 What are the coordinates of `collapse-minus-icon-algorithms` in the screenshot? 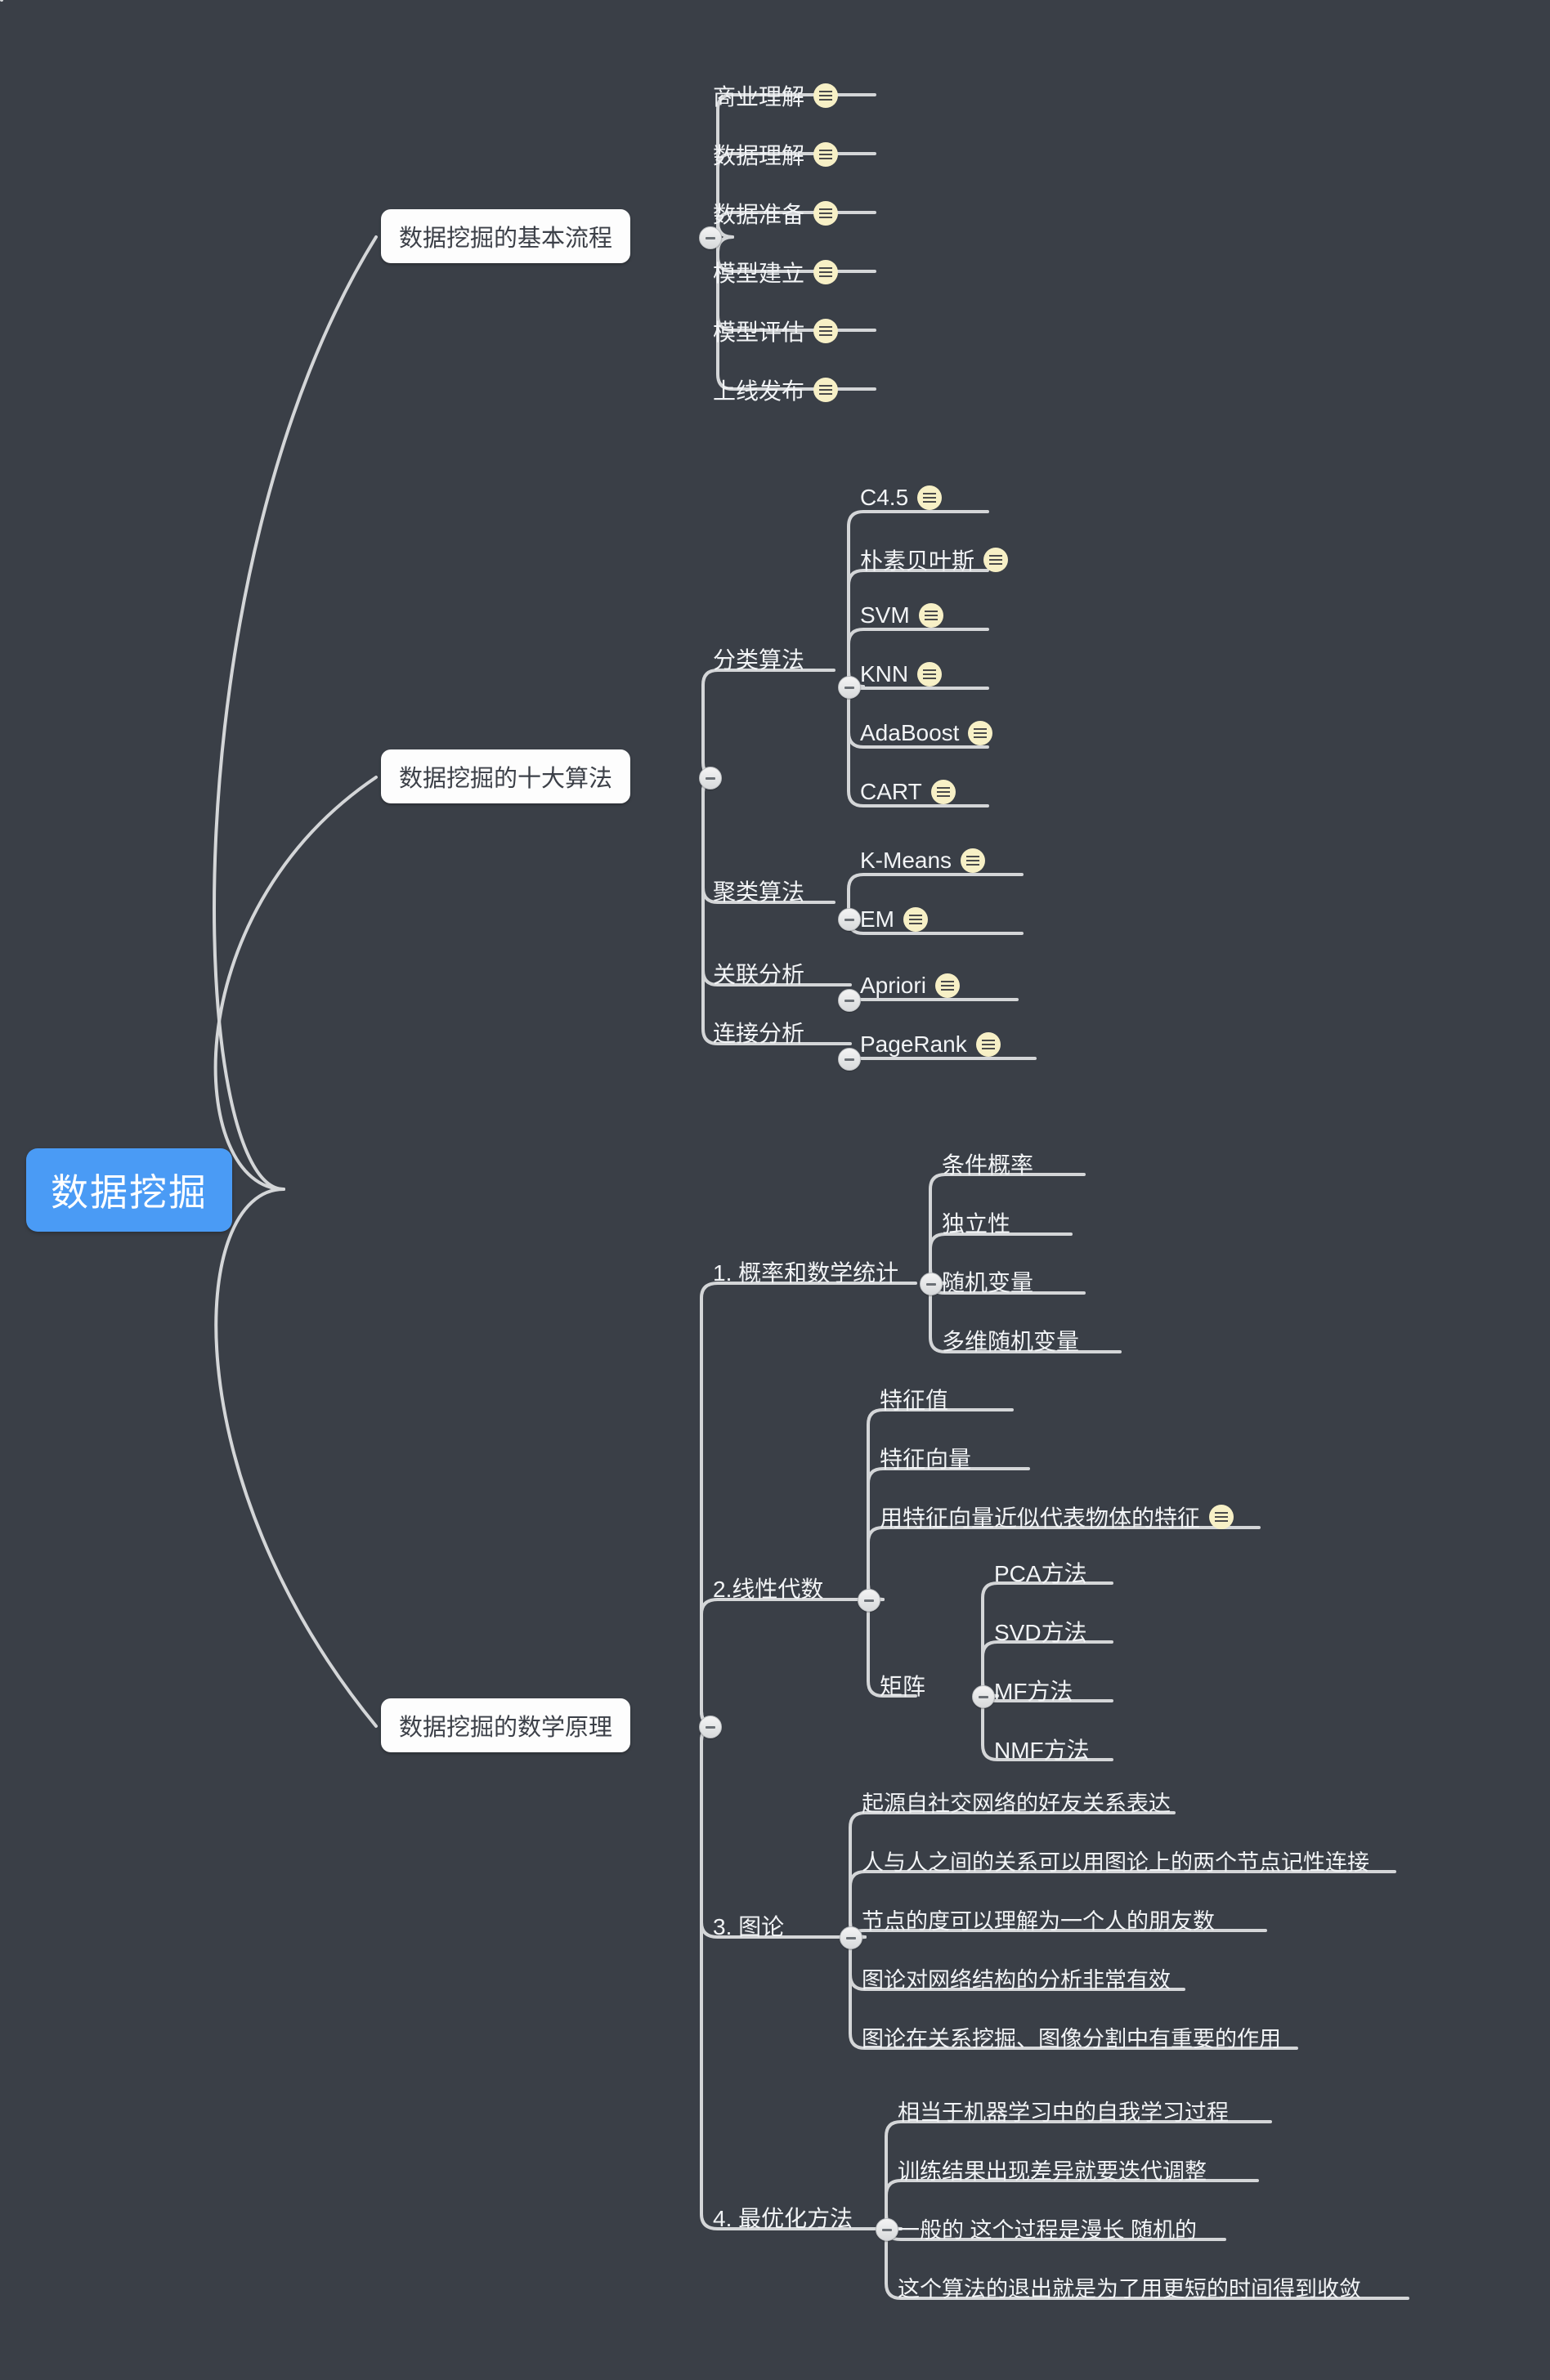 It's located at (710, 779).